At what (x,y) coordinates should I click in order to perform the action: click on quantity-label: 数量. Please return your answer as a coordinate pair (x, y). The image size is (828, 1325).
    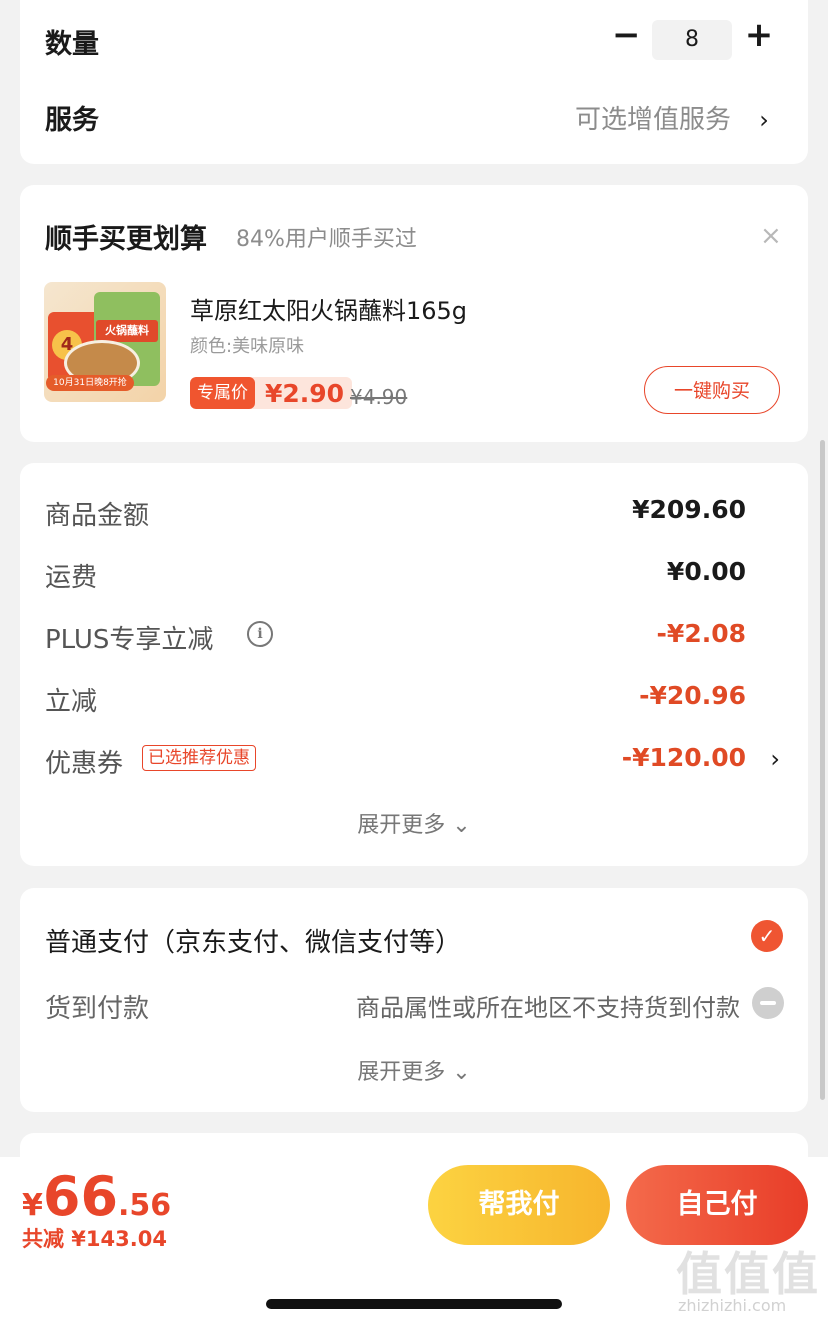
    Looking at the image, I should click on (72, 44).